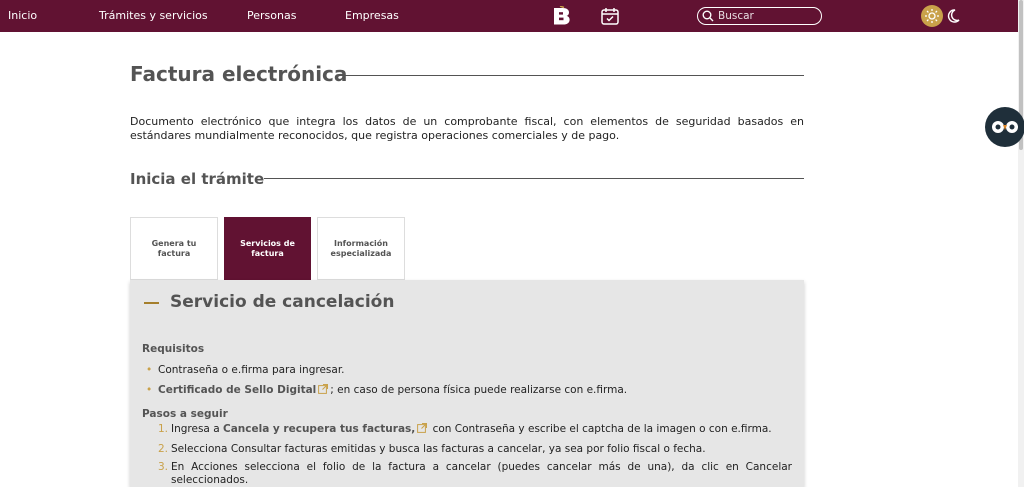 This screenshot has height=487, width=1024. What do you see at coordinates (197, 179) in the screenshot?
I see `section-title: Inicia el trámite` at bounding box center [197, 179].